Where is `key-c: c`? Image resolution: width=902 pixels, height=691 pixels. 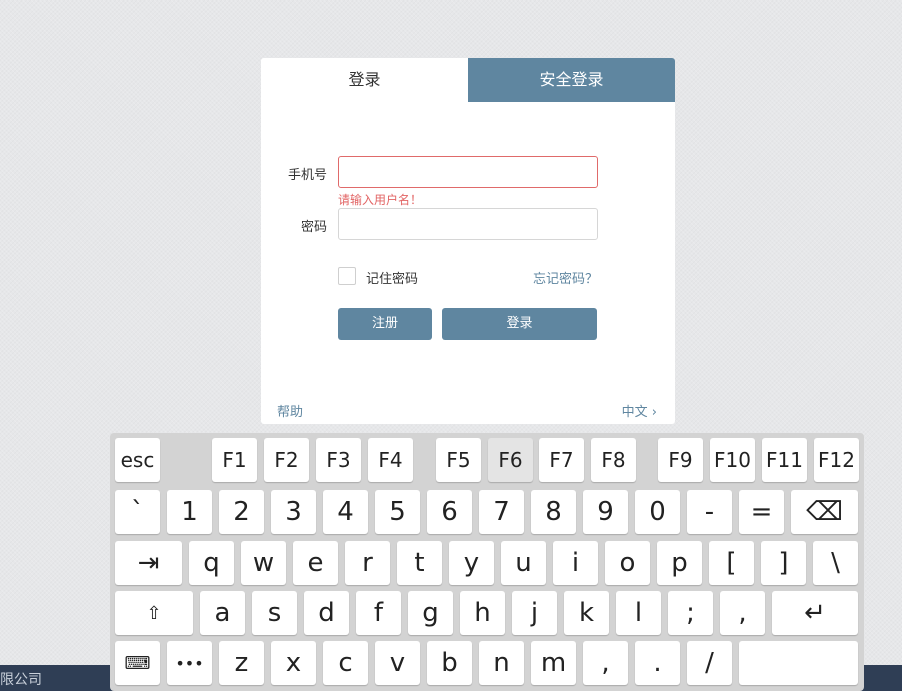 key-c: c is located at coordinates (345, 663).